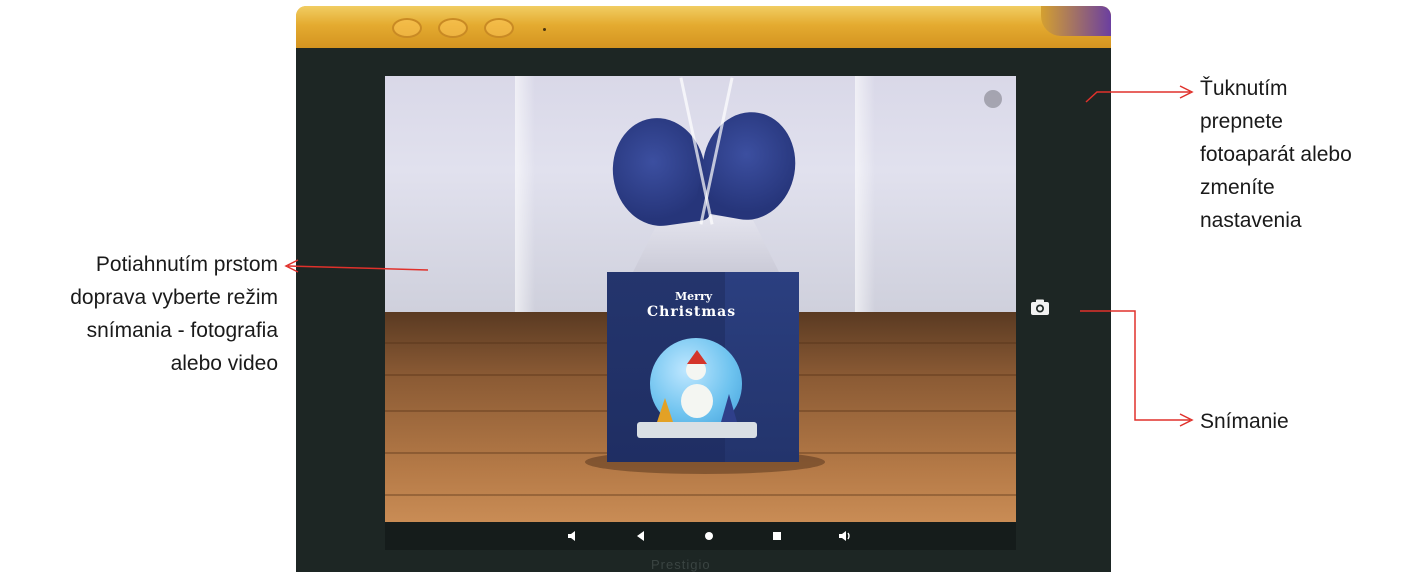  Describe the element at coordinates (692, 312) in the screenshot. I see `box-text-christmas: Christmas` at that location.